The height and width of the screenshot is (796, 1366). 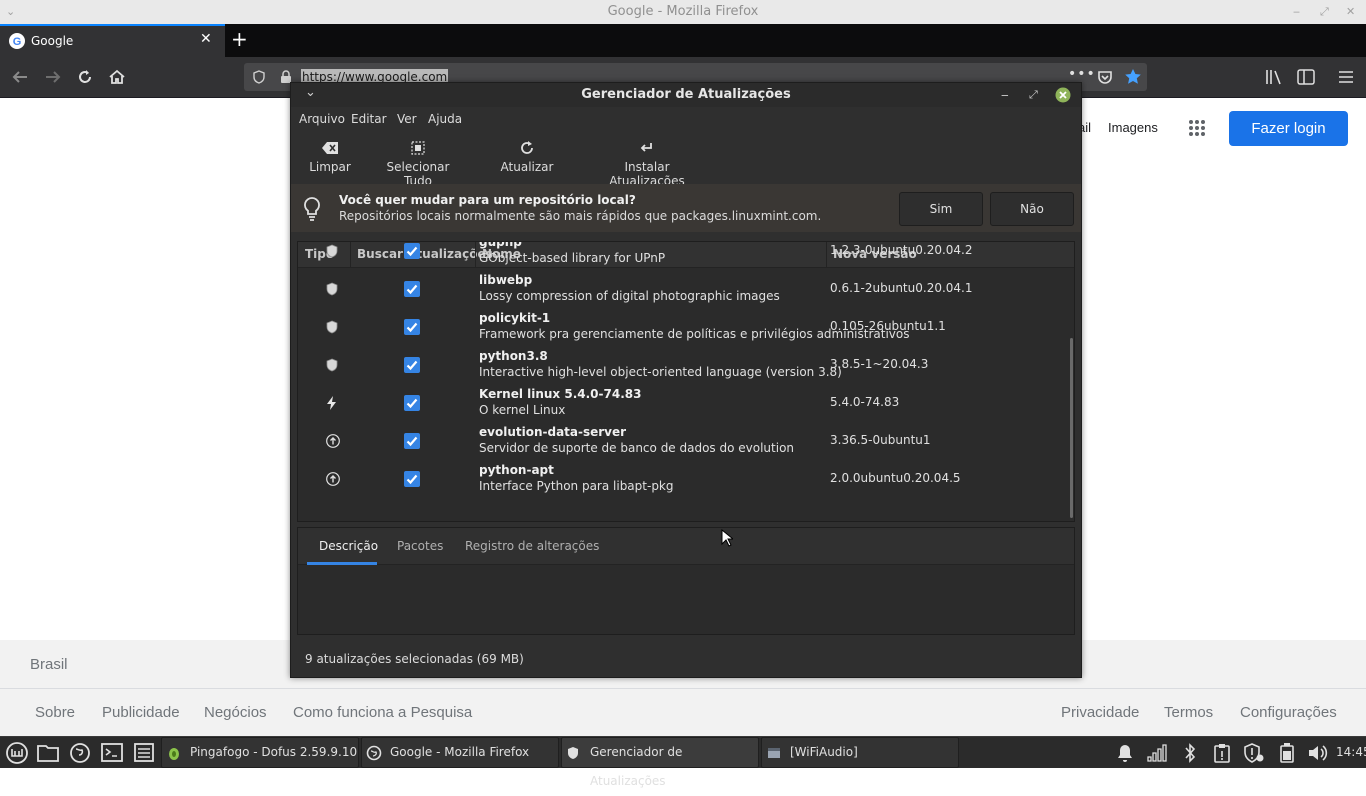 I want to click on footer-link-advertising: Publicidade, so click(x=141, y=712).